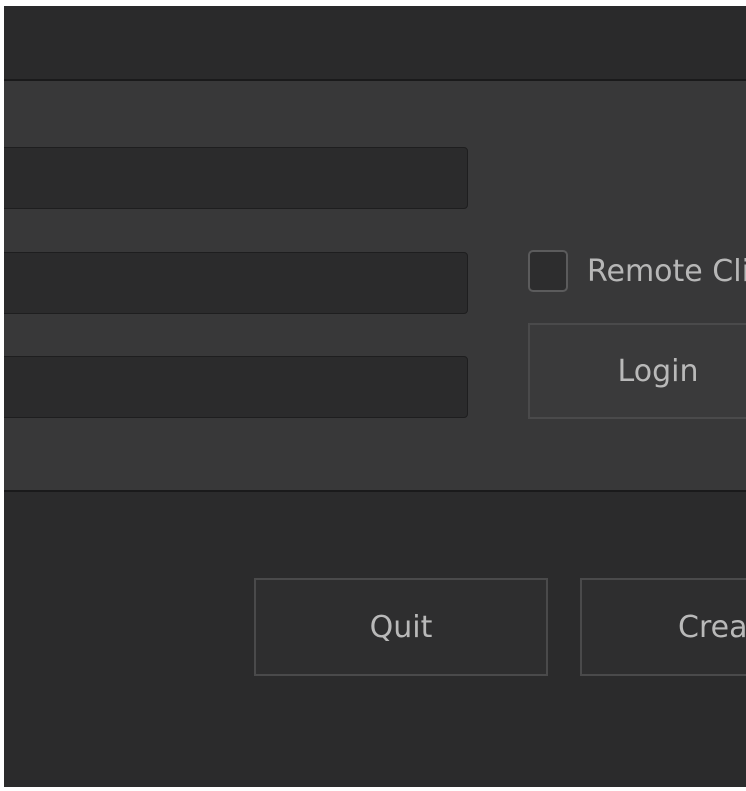 The image size is (746, 791). Describe the element at coordinates (658, 371) in the screenshot. I see `login-button-label: Login` at that location.